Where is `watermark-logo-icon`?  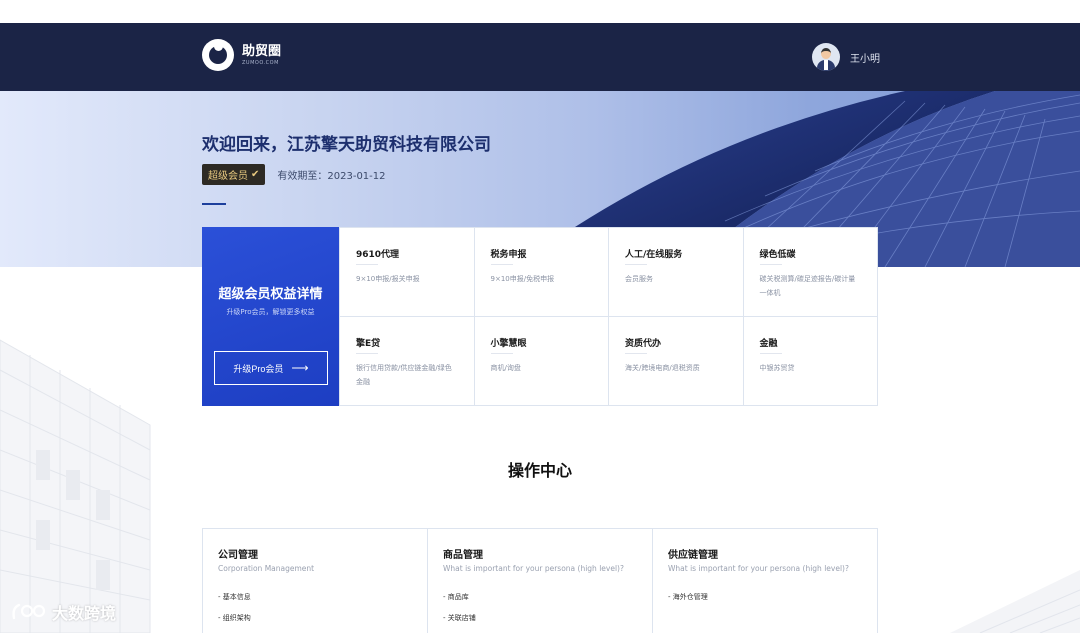
watermark-logo-icon is located at coordinates (29, 611).